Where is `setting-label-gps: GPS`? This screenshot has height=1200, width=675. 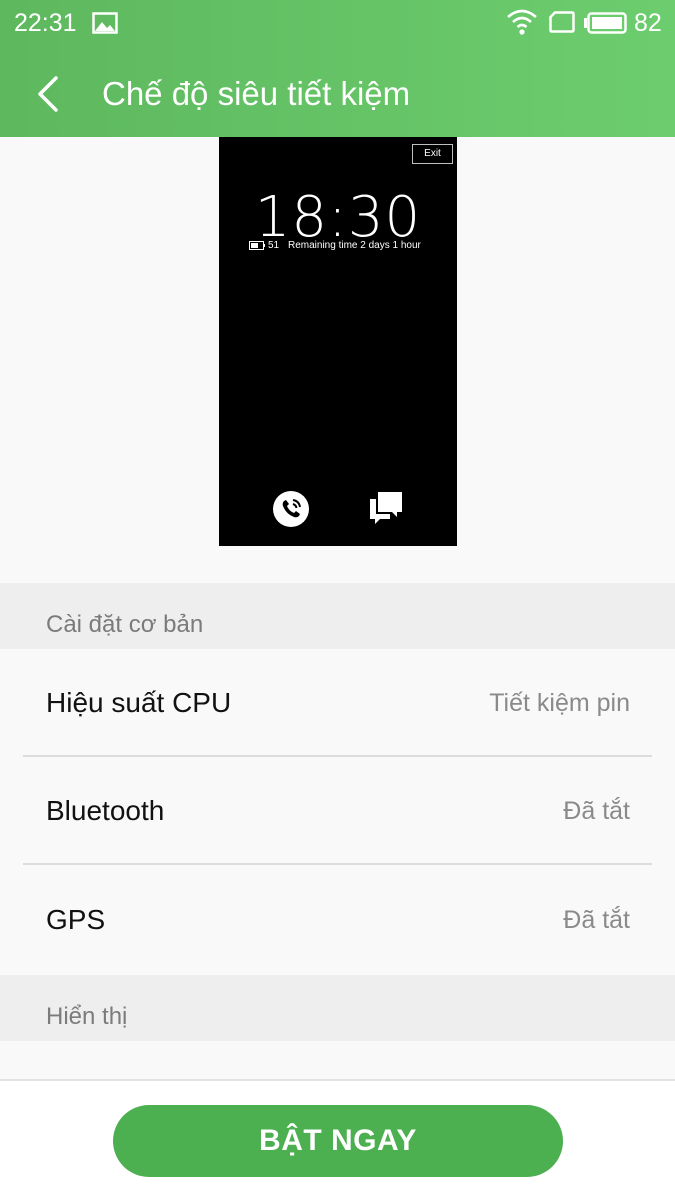 setting-label-gps: GPS is located at coordinates (76, 919).